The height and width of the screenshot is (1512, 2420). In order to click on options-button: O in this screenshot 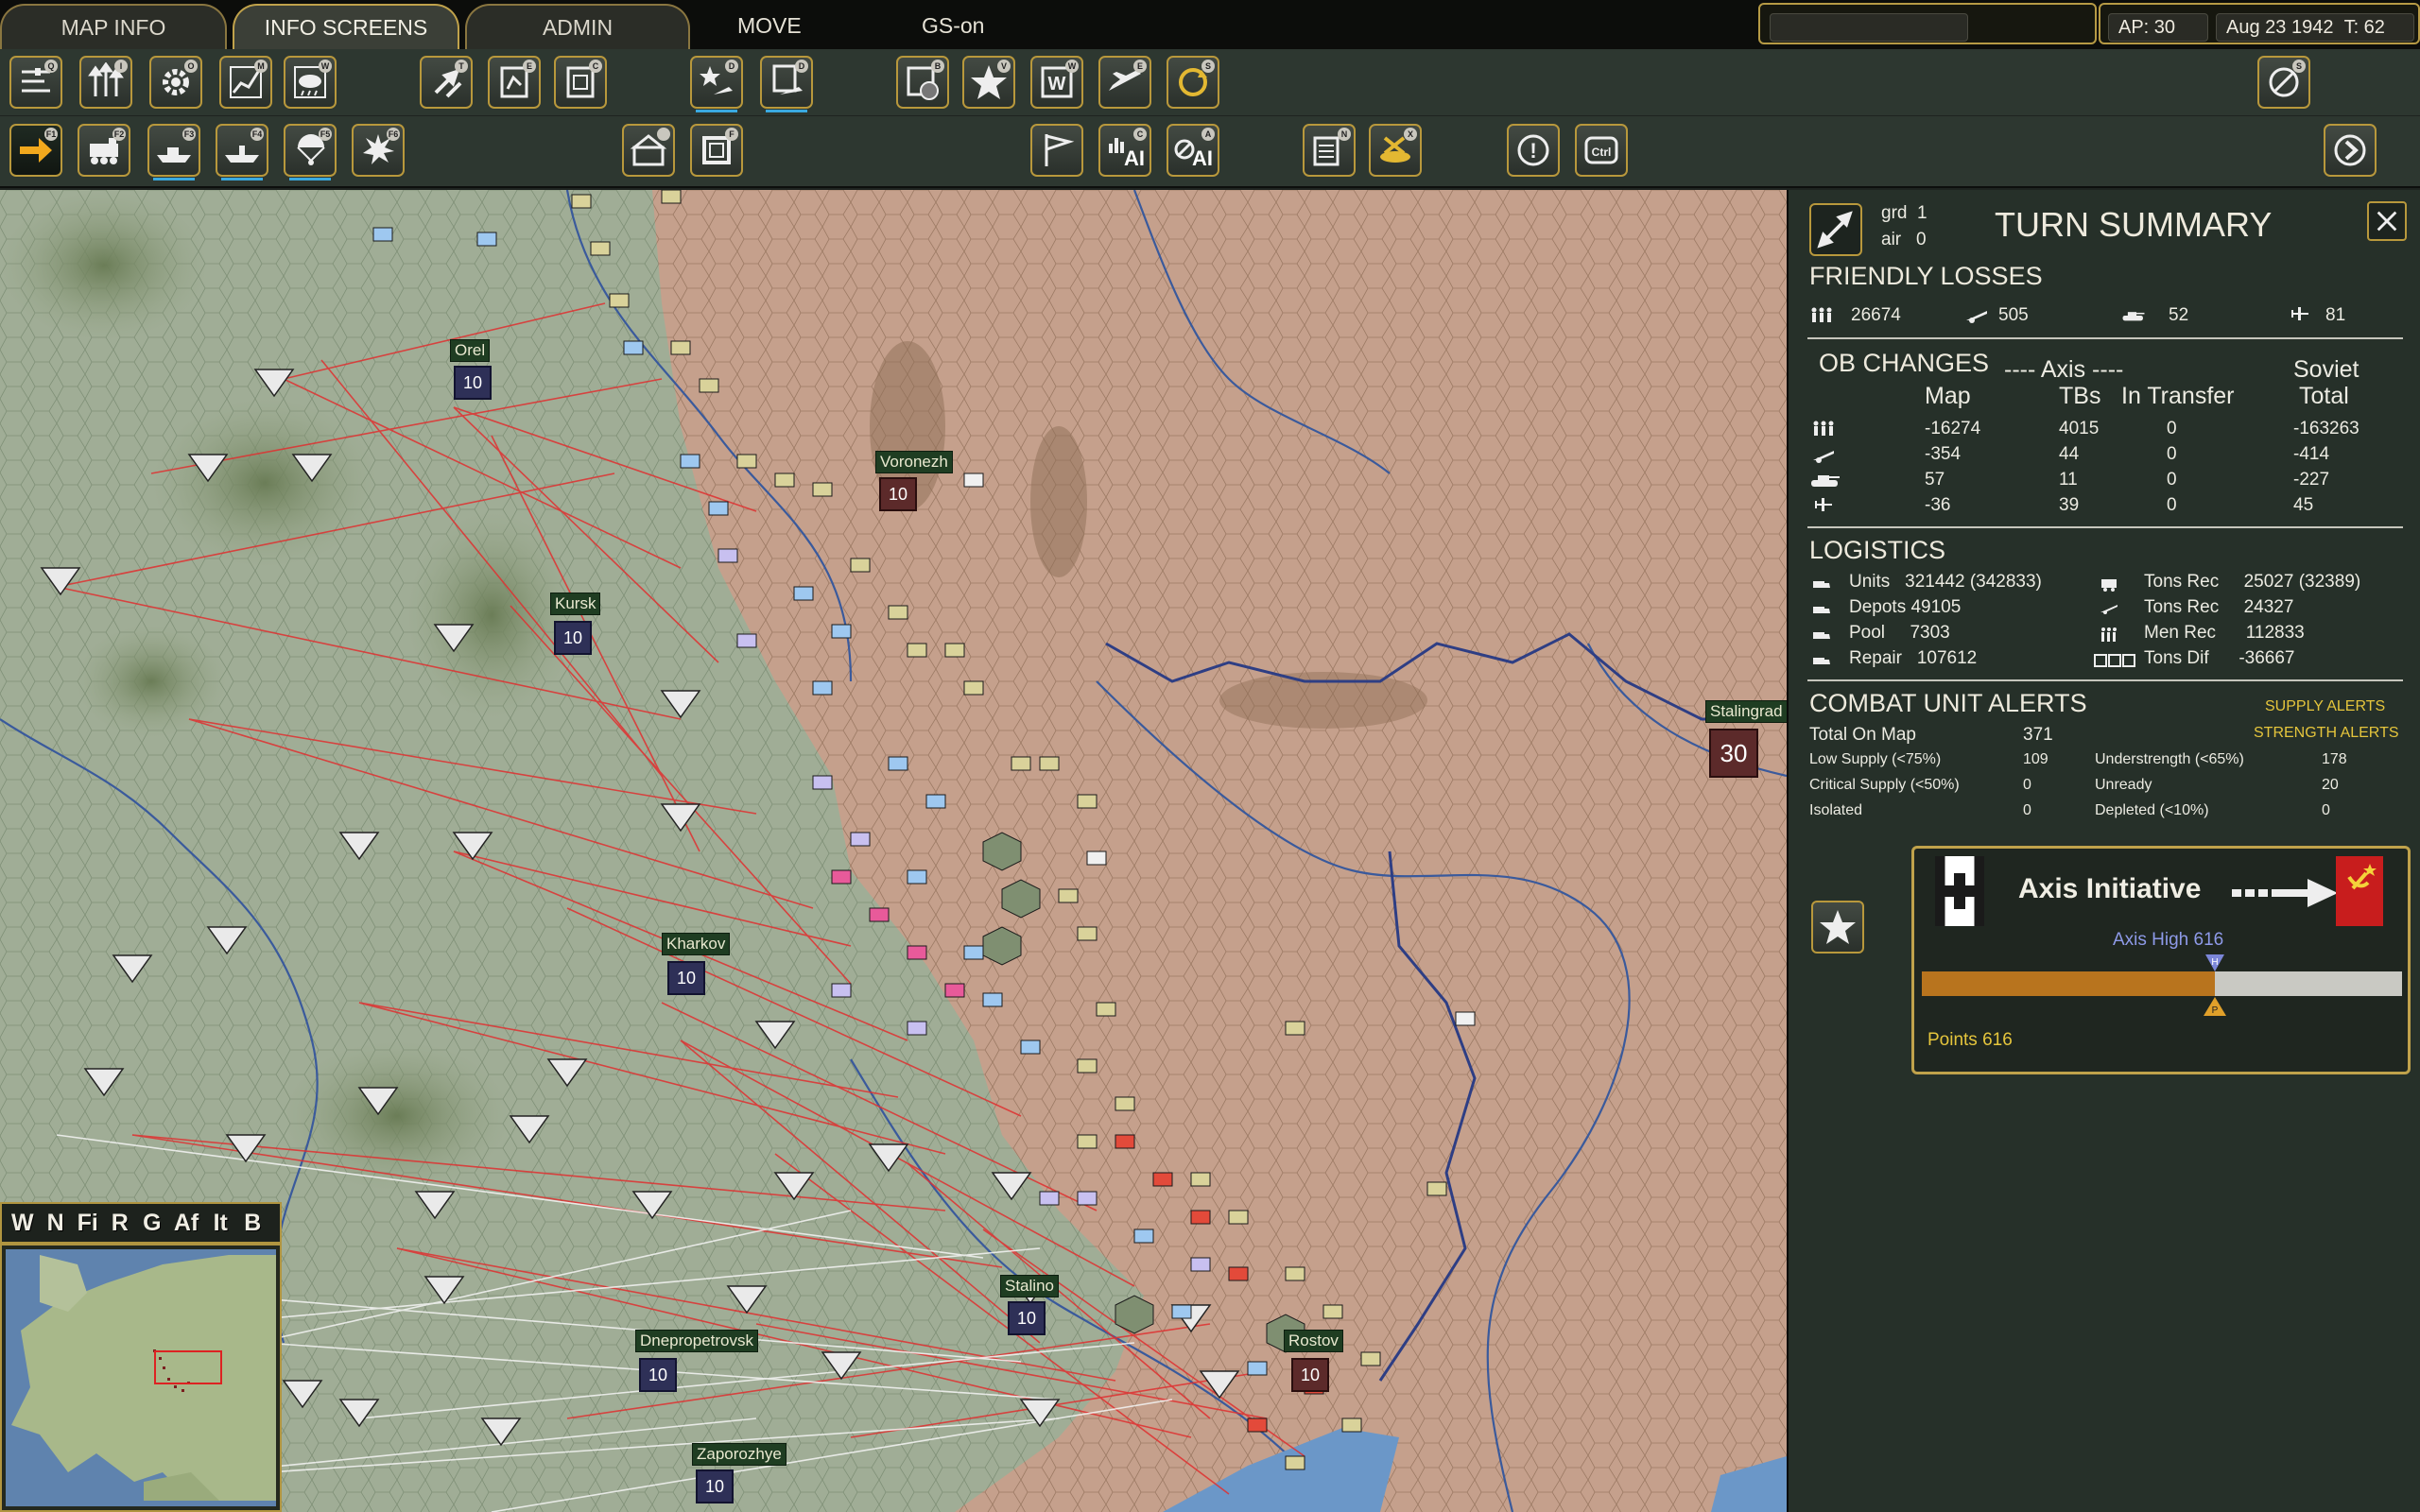, I will do `click(175, 82)`.